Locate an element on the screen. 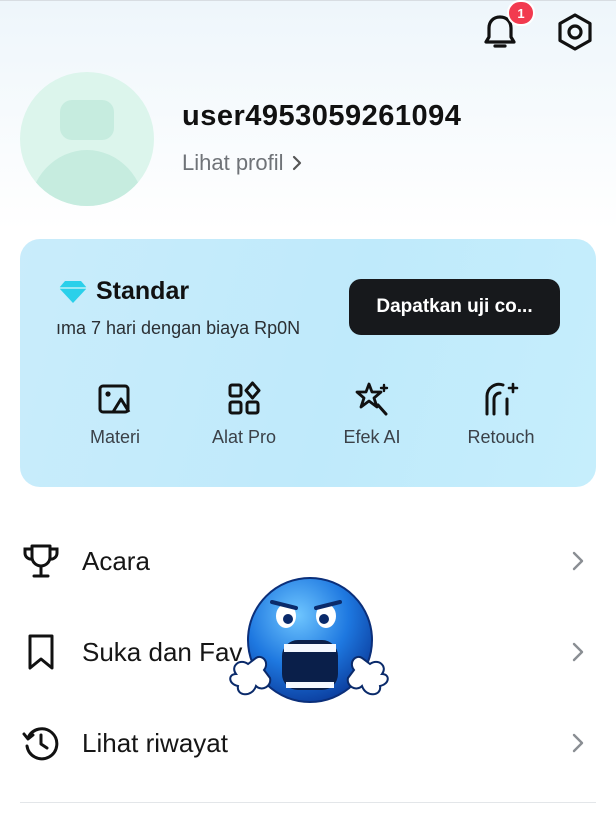  feature-materi: Materi is located at coordinates (115, 414).